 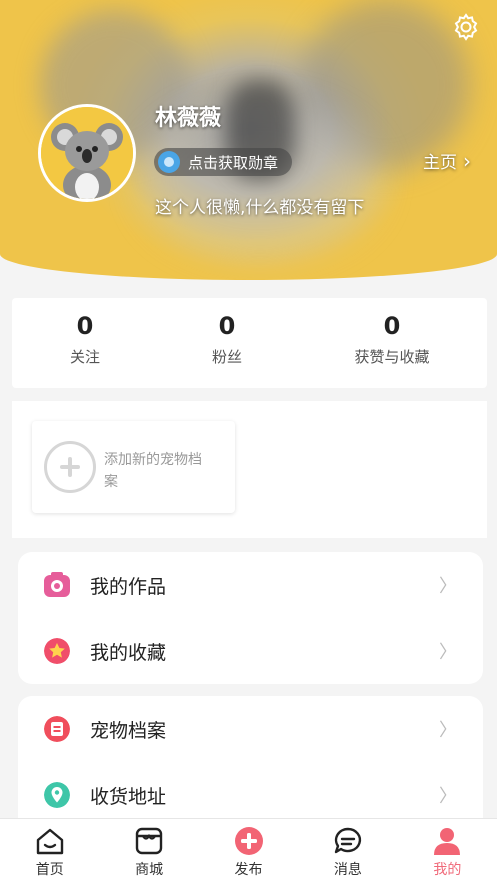 I want to click on menu-item-label: 收货地址, so click(x=128, y=796).